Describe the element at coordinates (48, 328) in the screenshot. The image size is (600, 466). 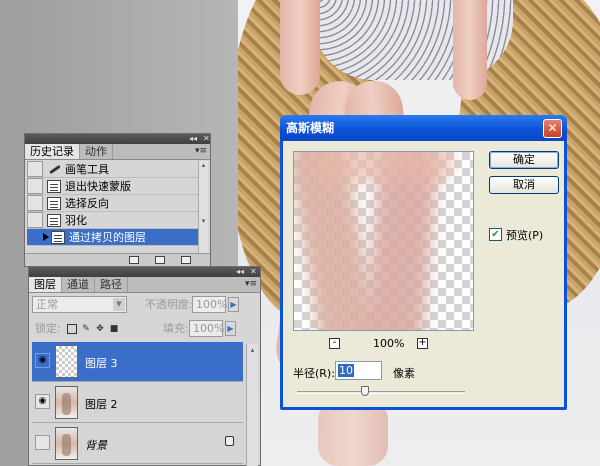
I see `lock-label: 锁定:` at that location.